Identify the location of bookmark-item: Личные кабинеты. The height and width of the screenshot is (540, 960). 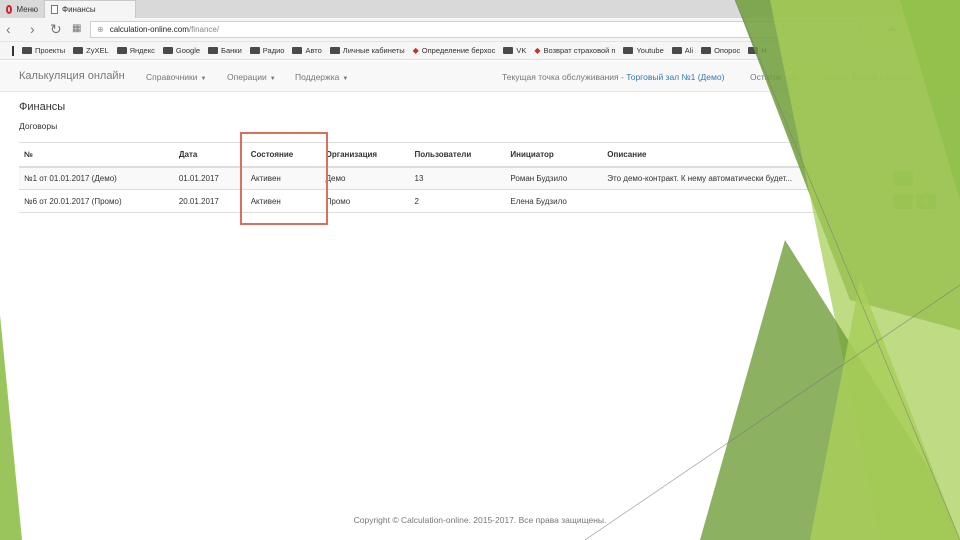
(367, 50).